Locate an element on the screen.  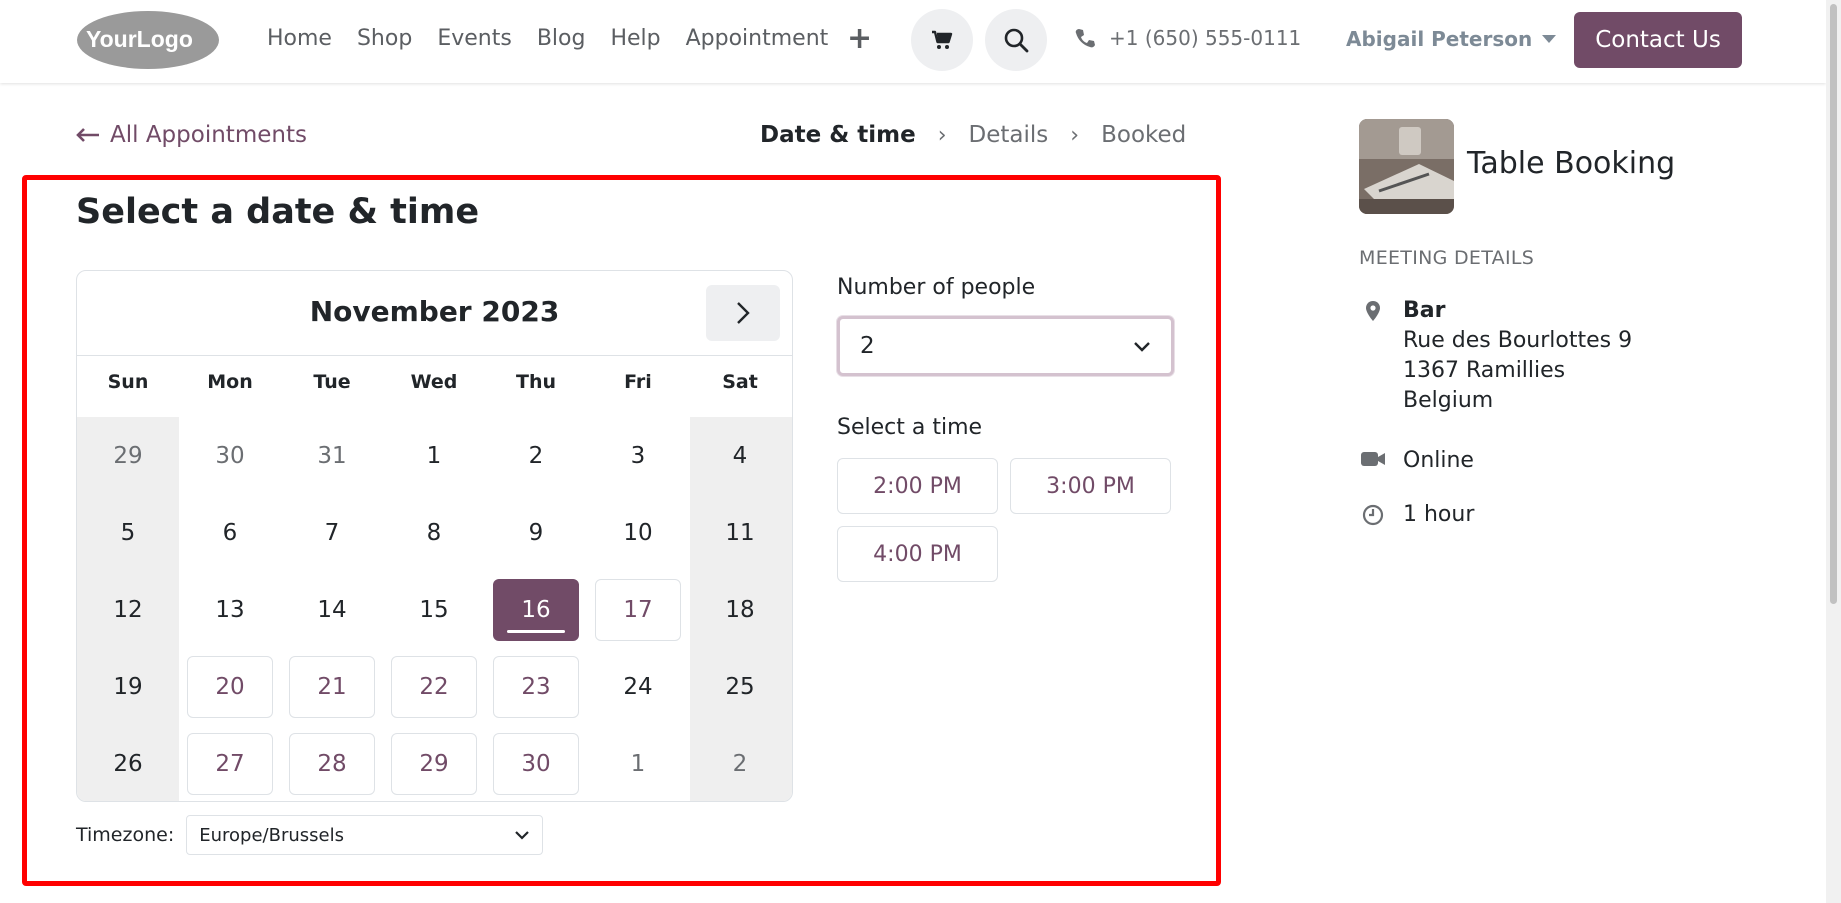
nav-appointment: Appointment is located at coordinates (757, 39).